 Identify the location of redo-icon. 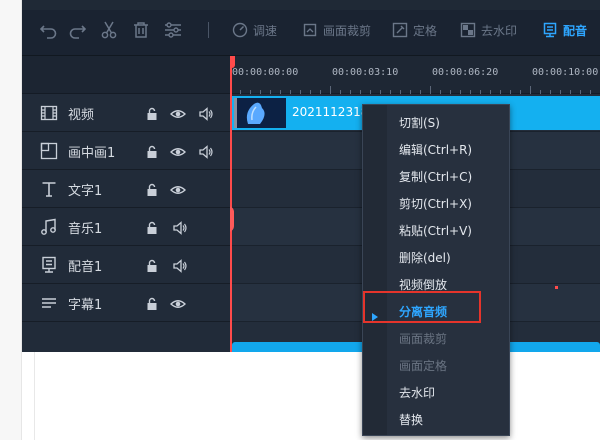
(77, 32).